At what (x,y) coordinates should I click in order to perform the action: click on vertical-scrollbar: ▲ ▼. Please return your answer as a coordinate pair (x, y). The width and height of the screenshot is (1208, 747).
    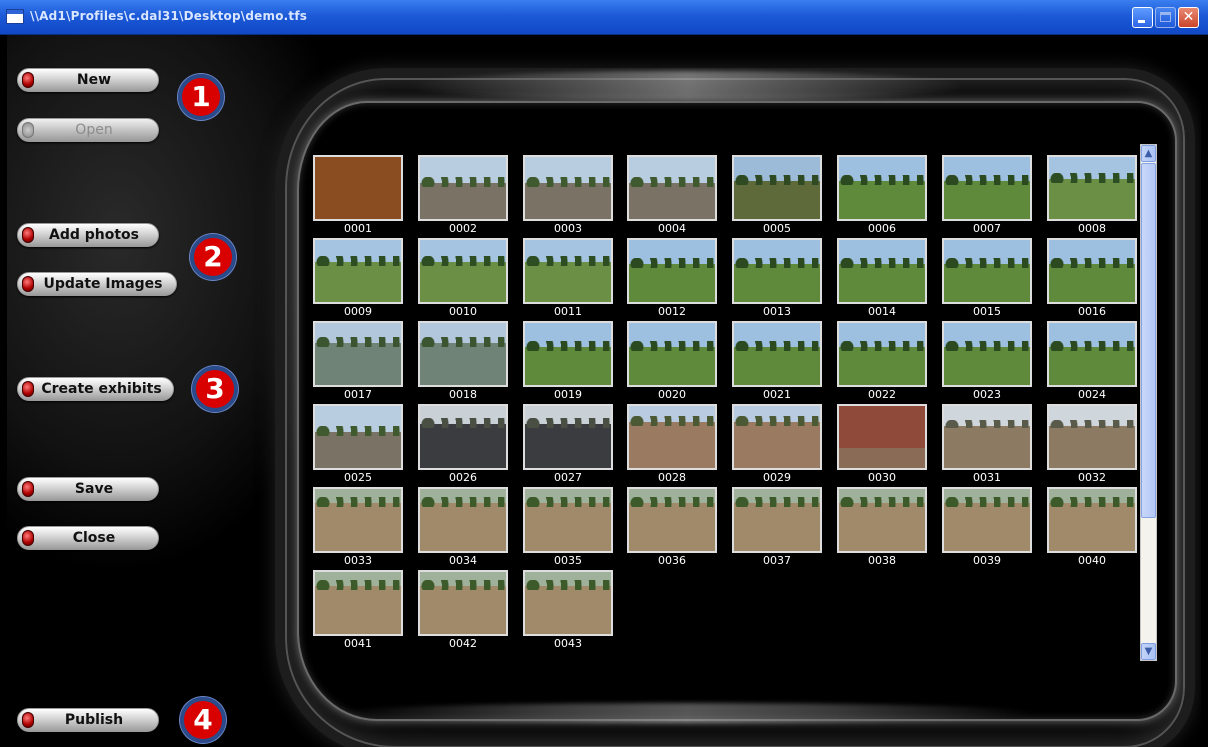
    Looking at the image, I should click on (1148, 402).